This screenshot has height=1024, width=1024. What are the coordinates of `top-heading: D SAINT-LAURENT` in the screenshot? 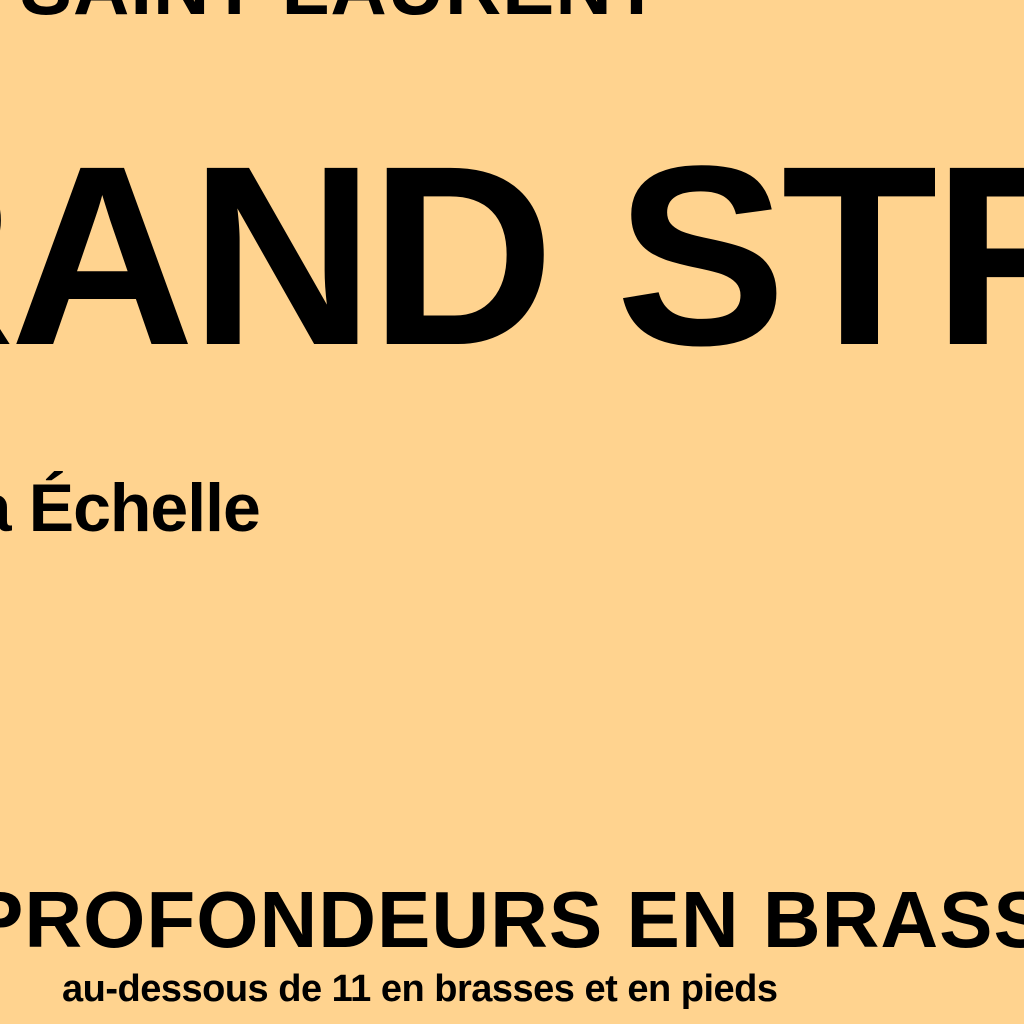 It's located at (330, 13).